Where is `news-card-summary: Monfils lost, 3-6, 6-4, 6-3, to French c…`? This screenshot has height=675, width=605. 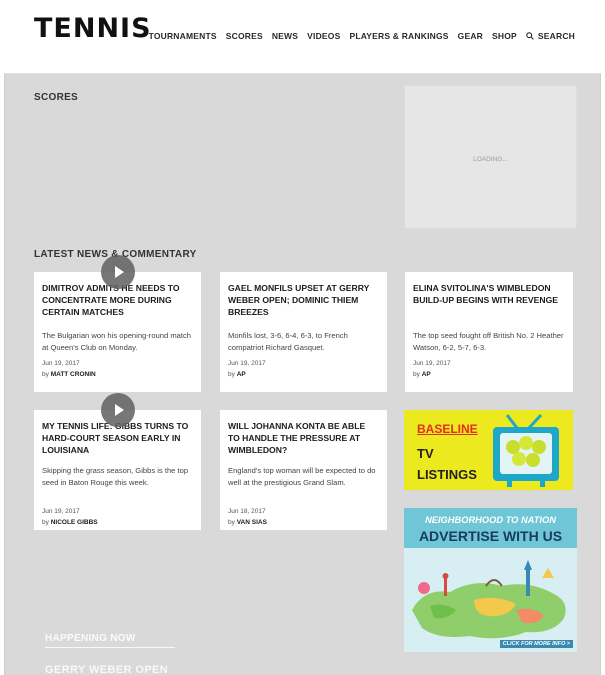 news-card-summary: Monfils lost, 3-6, 6-4, 6-3, to French c… is located at coordinates (288, 341).